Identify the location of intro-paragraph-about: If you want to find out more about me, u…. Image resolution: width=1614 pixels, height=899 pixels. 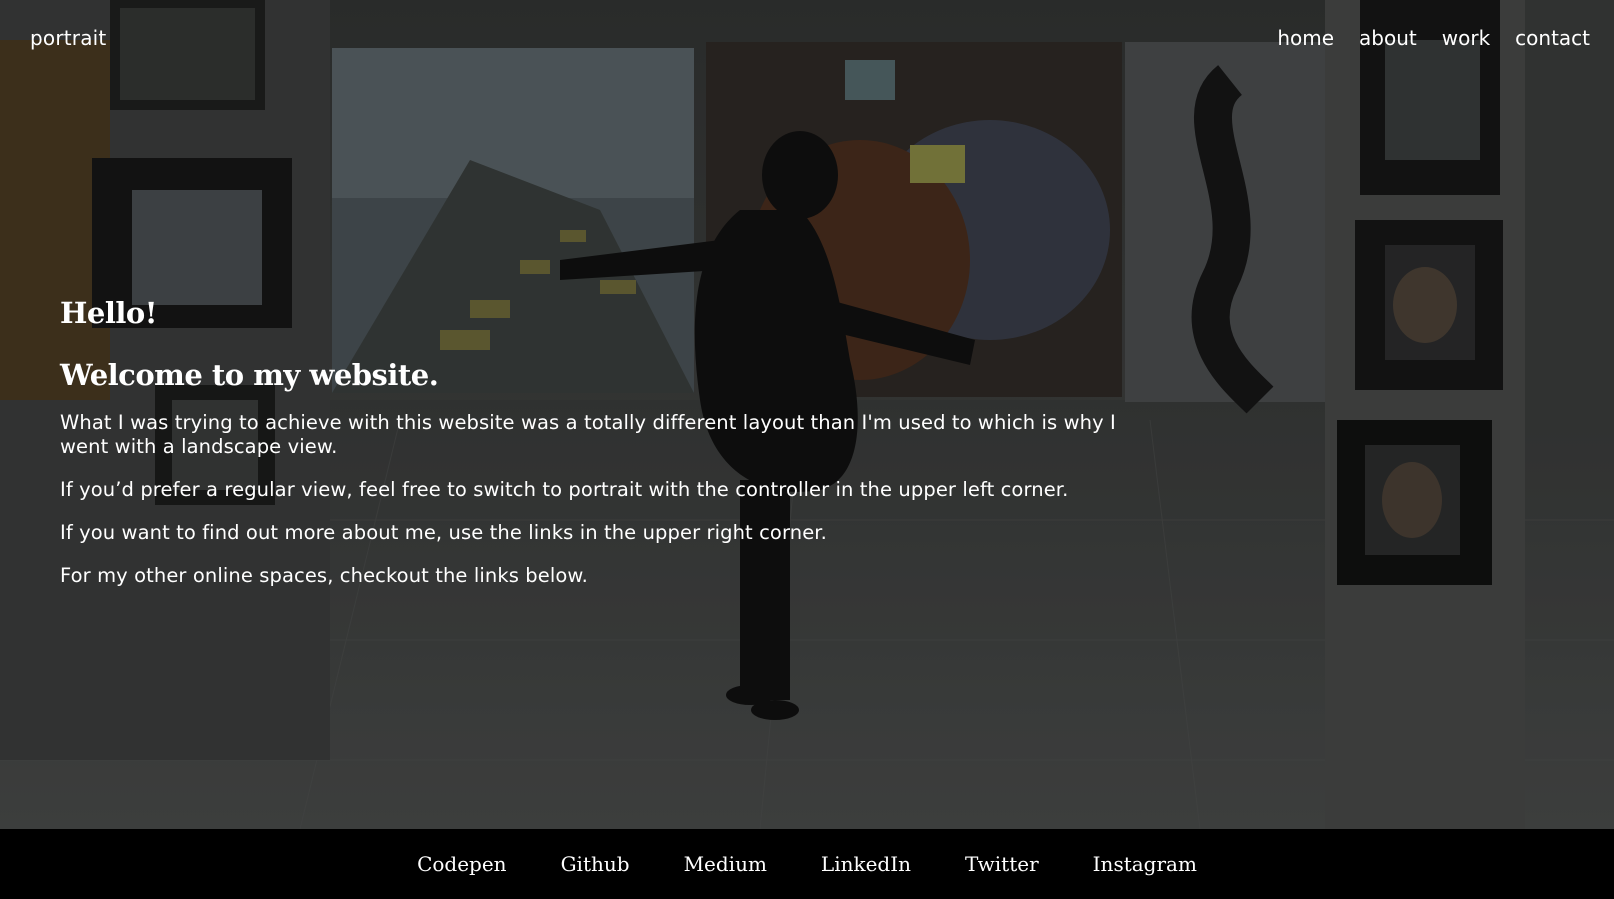
(443, 532).